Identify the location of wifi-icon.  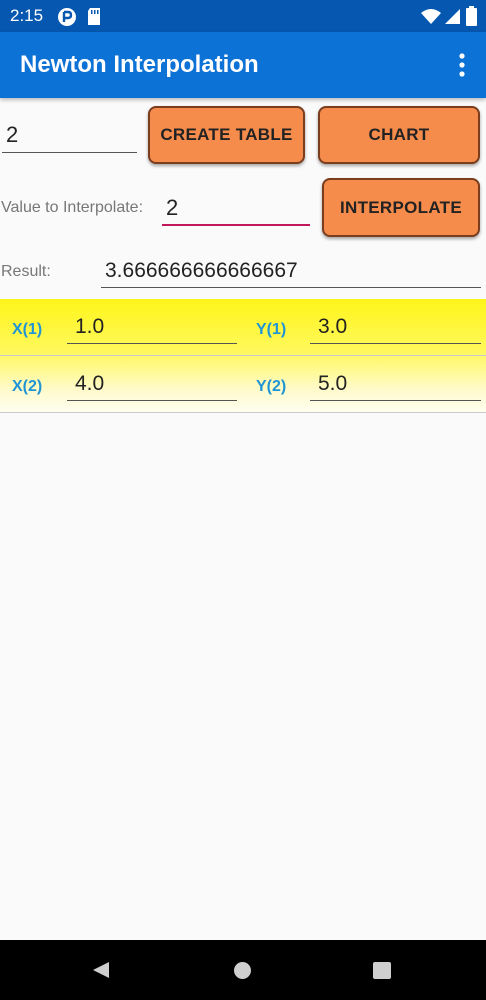
(431, 16).